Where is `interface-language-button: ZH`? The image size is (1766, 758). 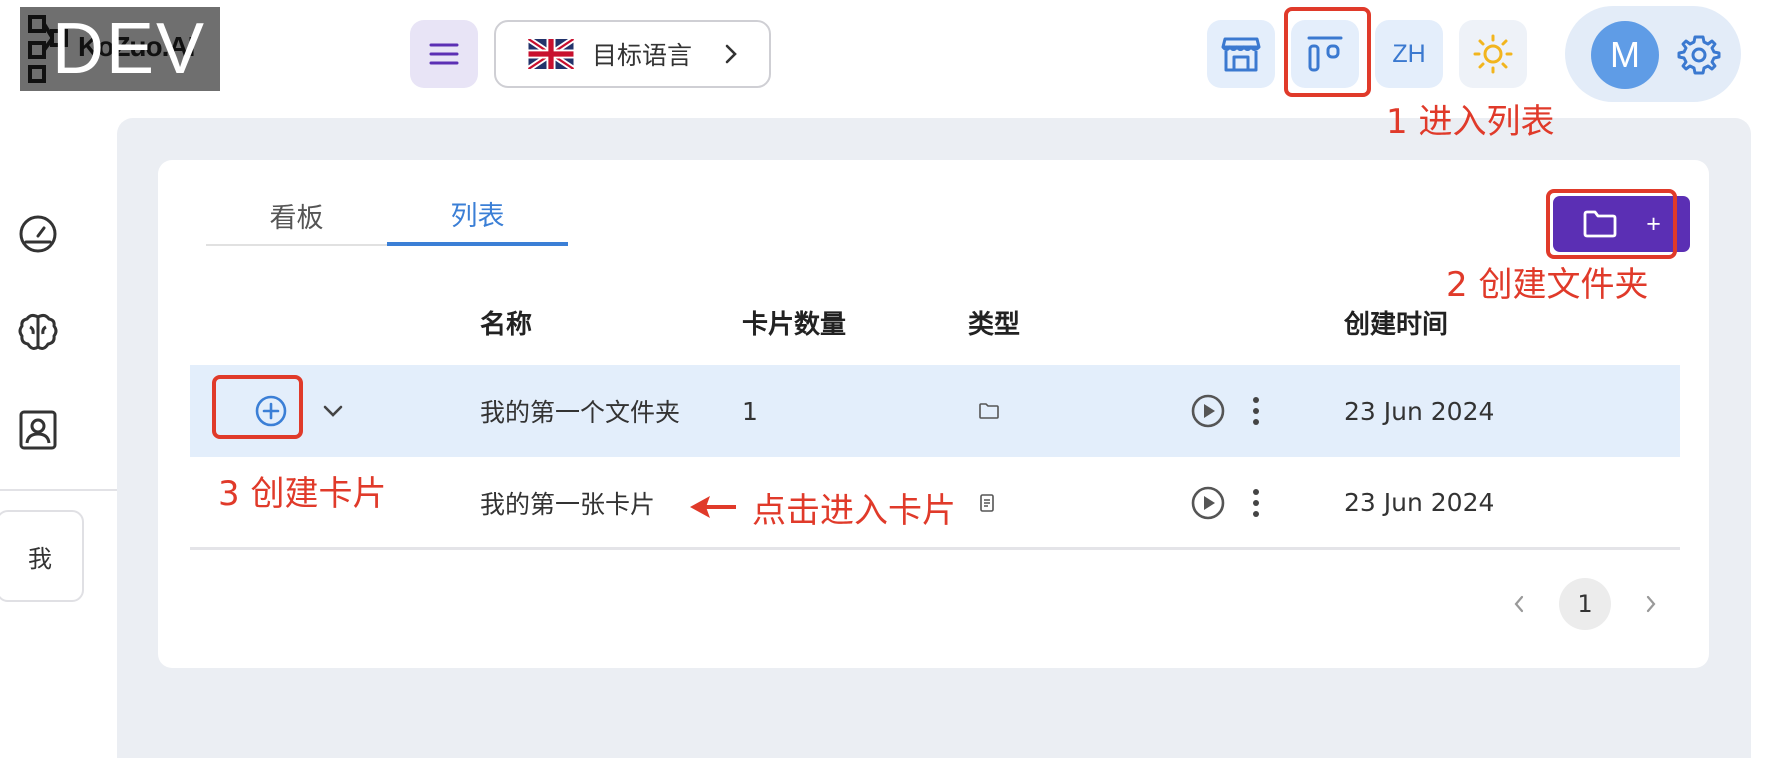
interface-language-button: ZH is located at coordinates (1409, 54).